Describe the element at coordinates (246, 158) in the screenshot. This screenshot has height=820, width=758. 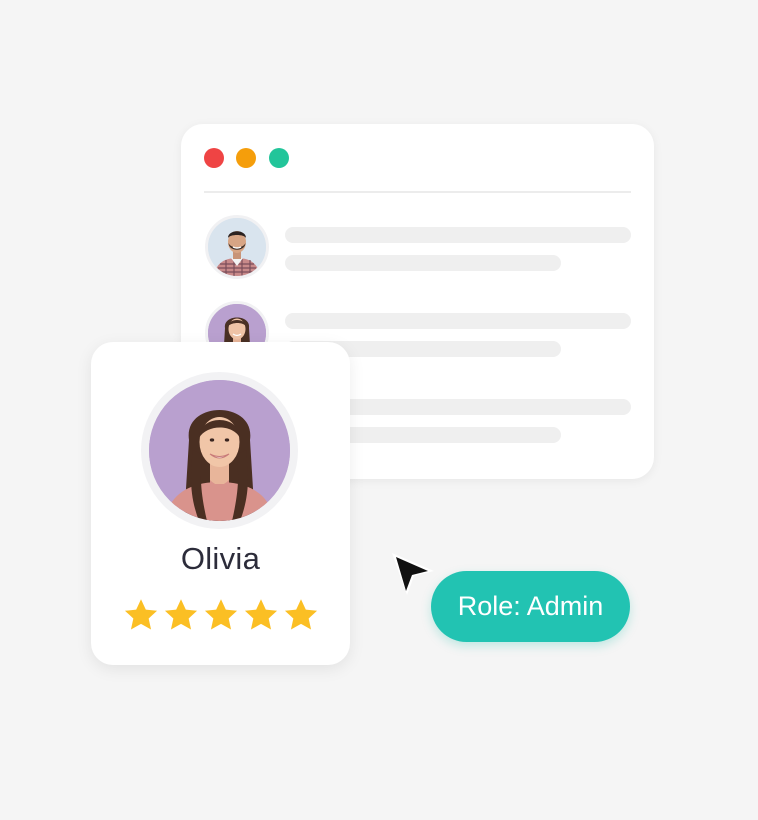
I see `minimize-dot-icon` at that location.